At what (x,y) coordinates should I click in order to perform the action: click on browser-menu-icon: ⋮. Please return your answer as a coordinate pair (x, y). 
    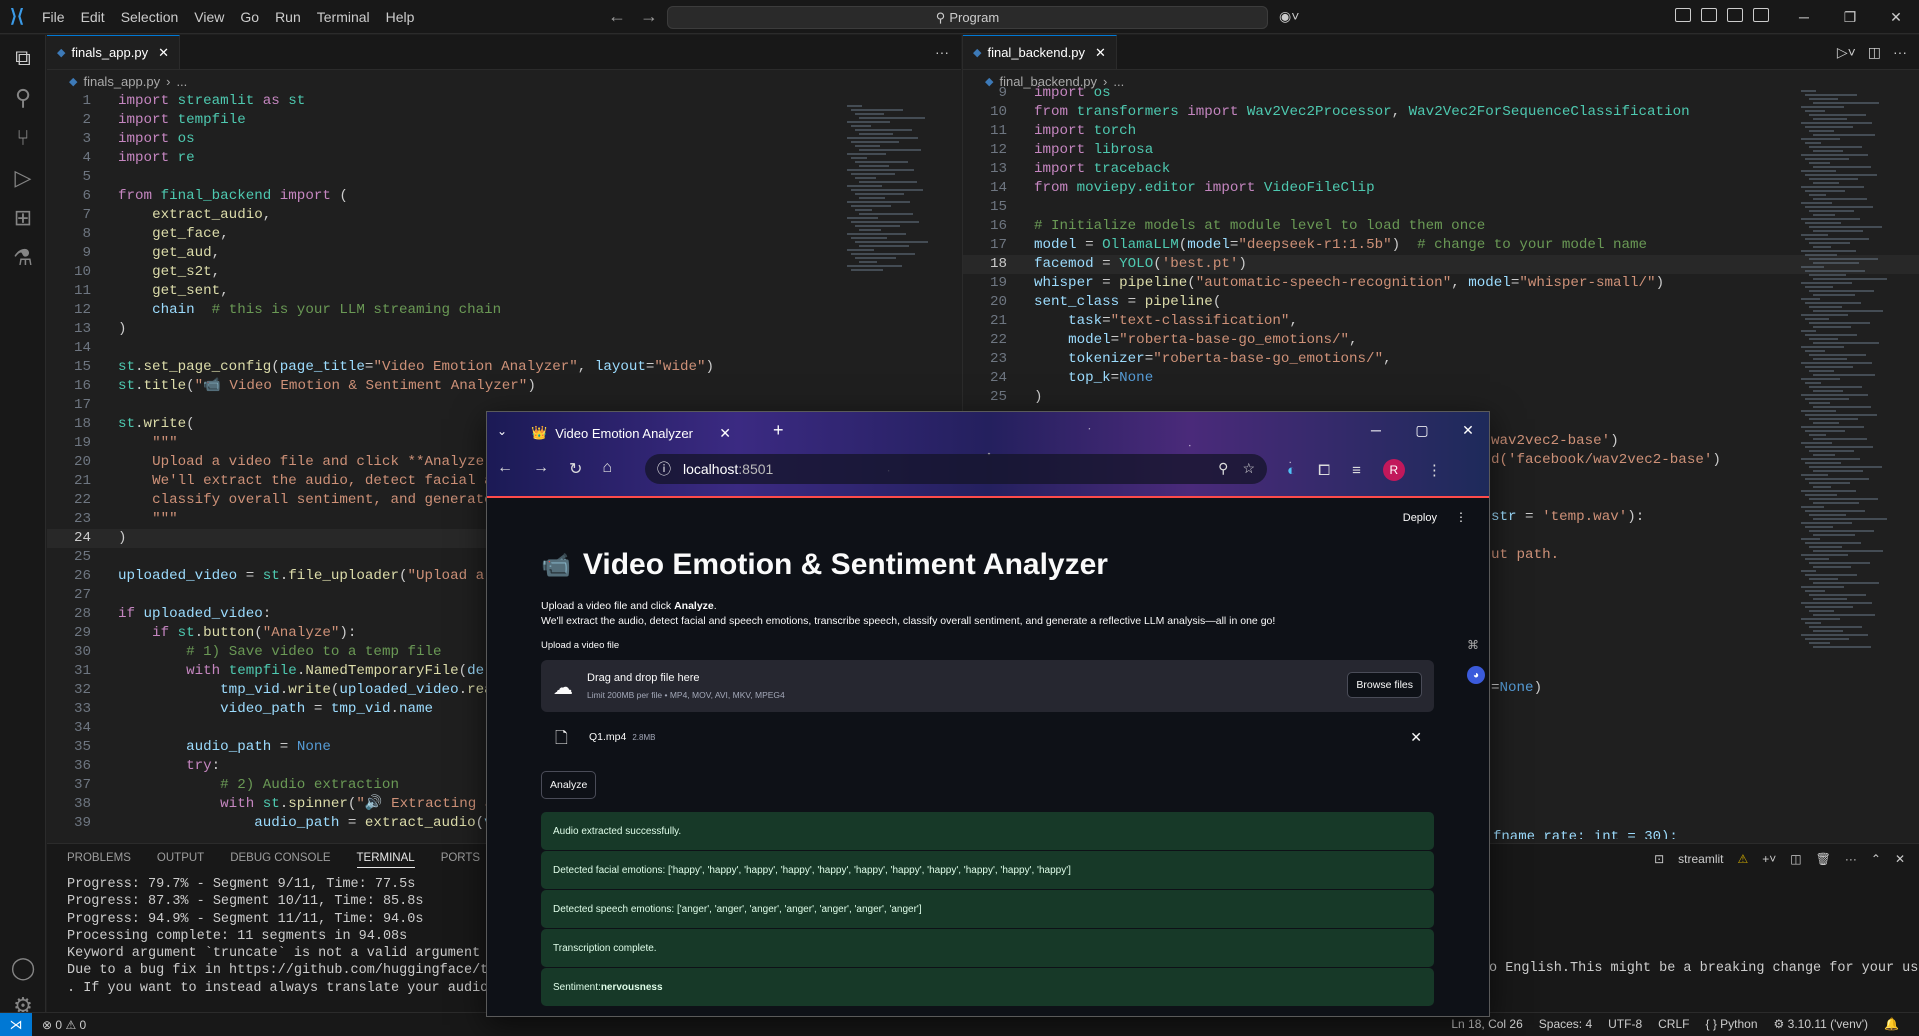
    Looking at the image, I should click on (1434, 470).